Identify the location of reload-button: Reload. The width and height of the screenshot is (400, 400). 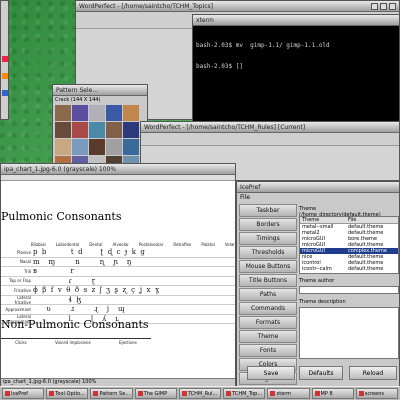
(373, 373).